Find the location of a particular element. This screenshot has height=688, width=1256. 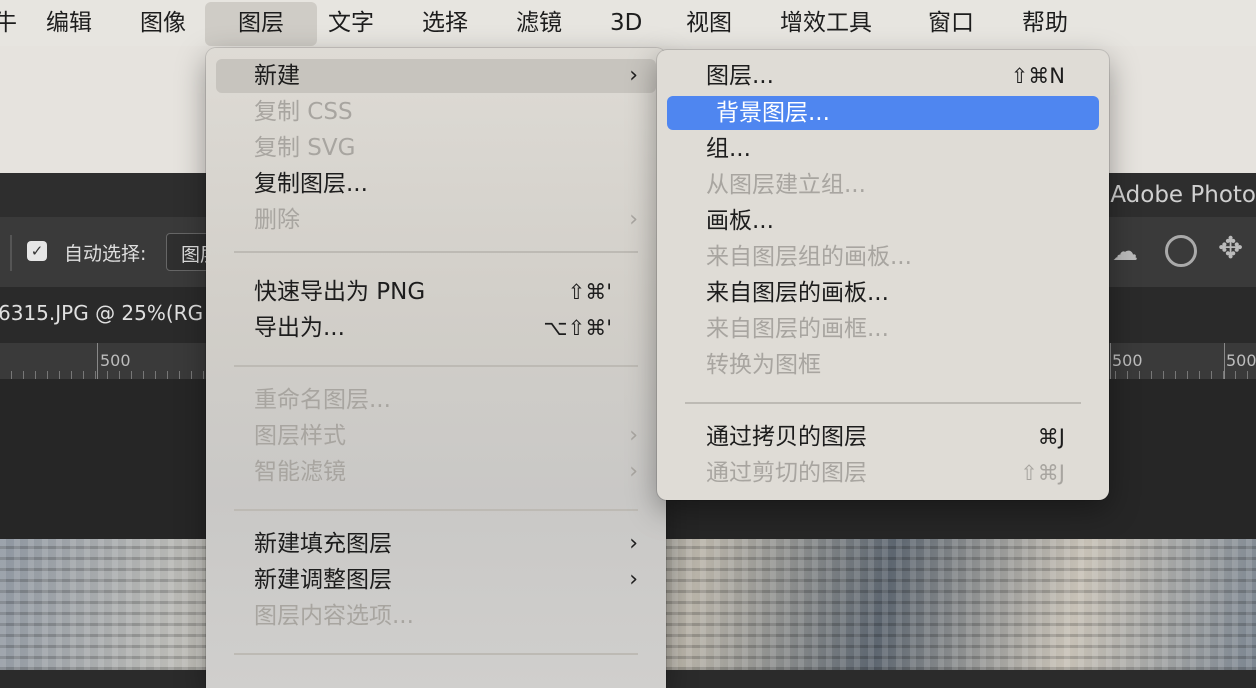

menu-view: 视图 is located at coordinates (709, 23).